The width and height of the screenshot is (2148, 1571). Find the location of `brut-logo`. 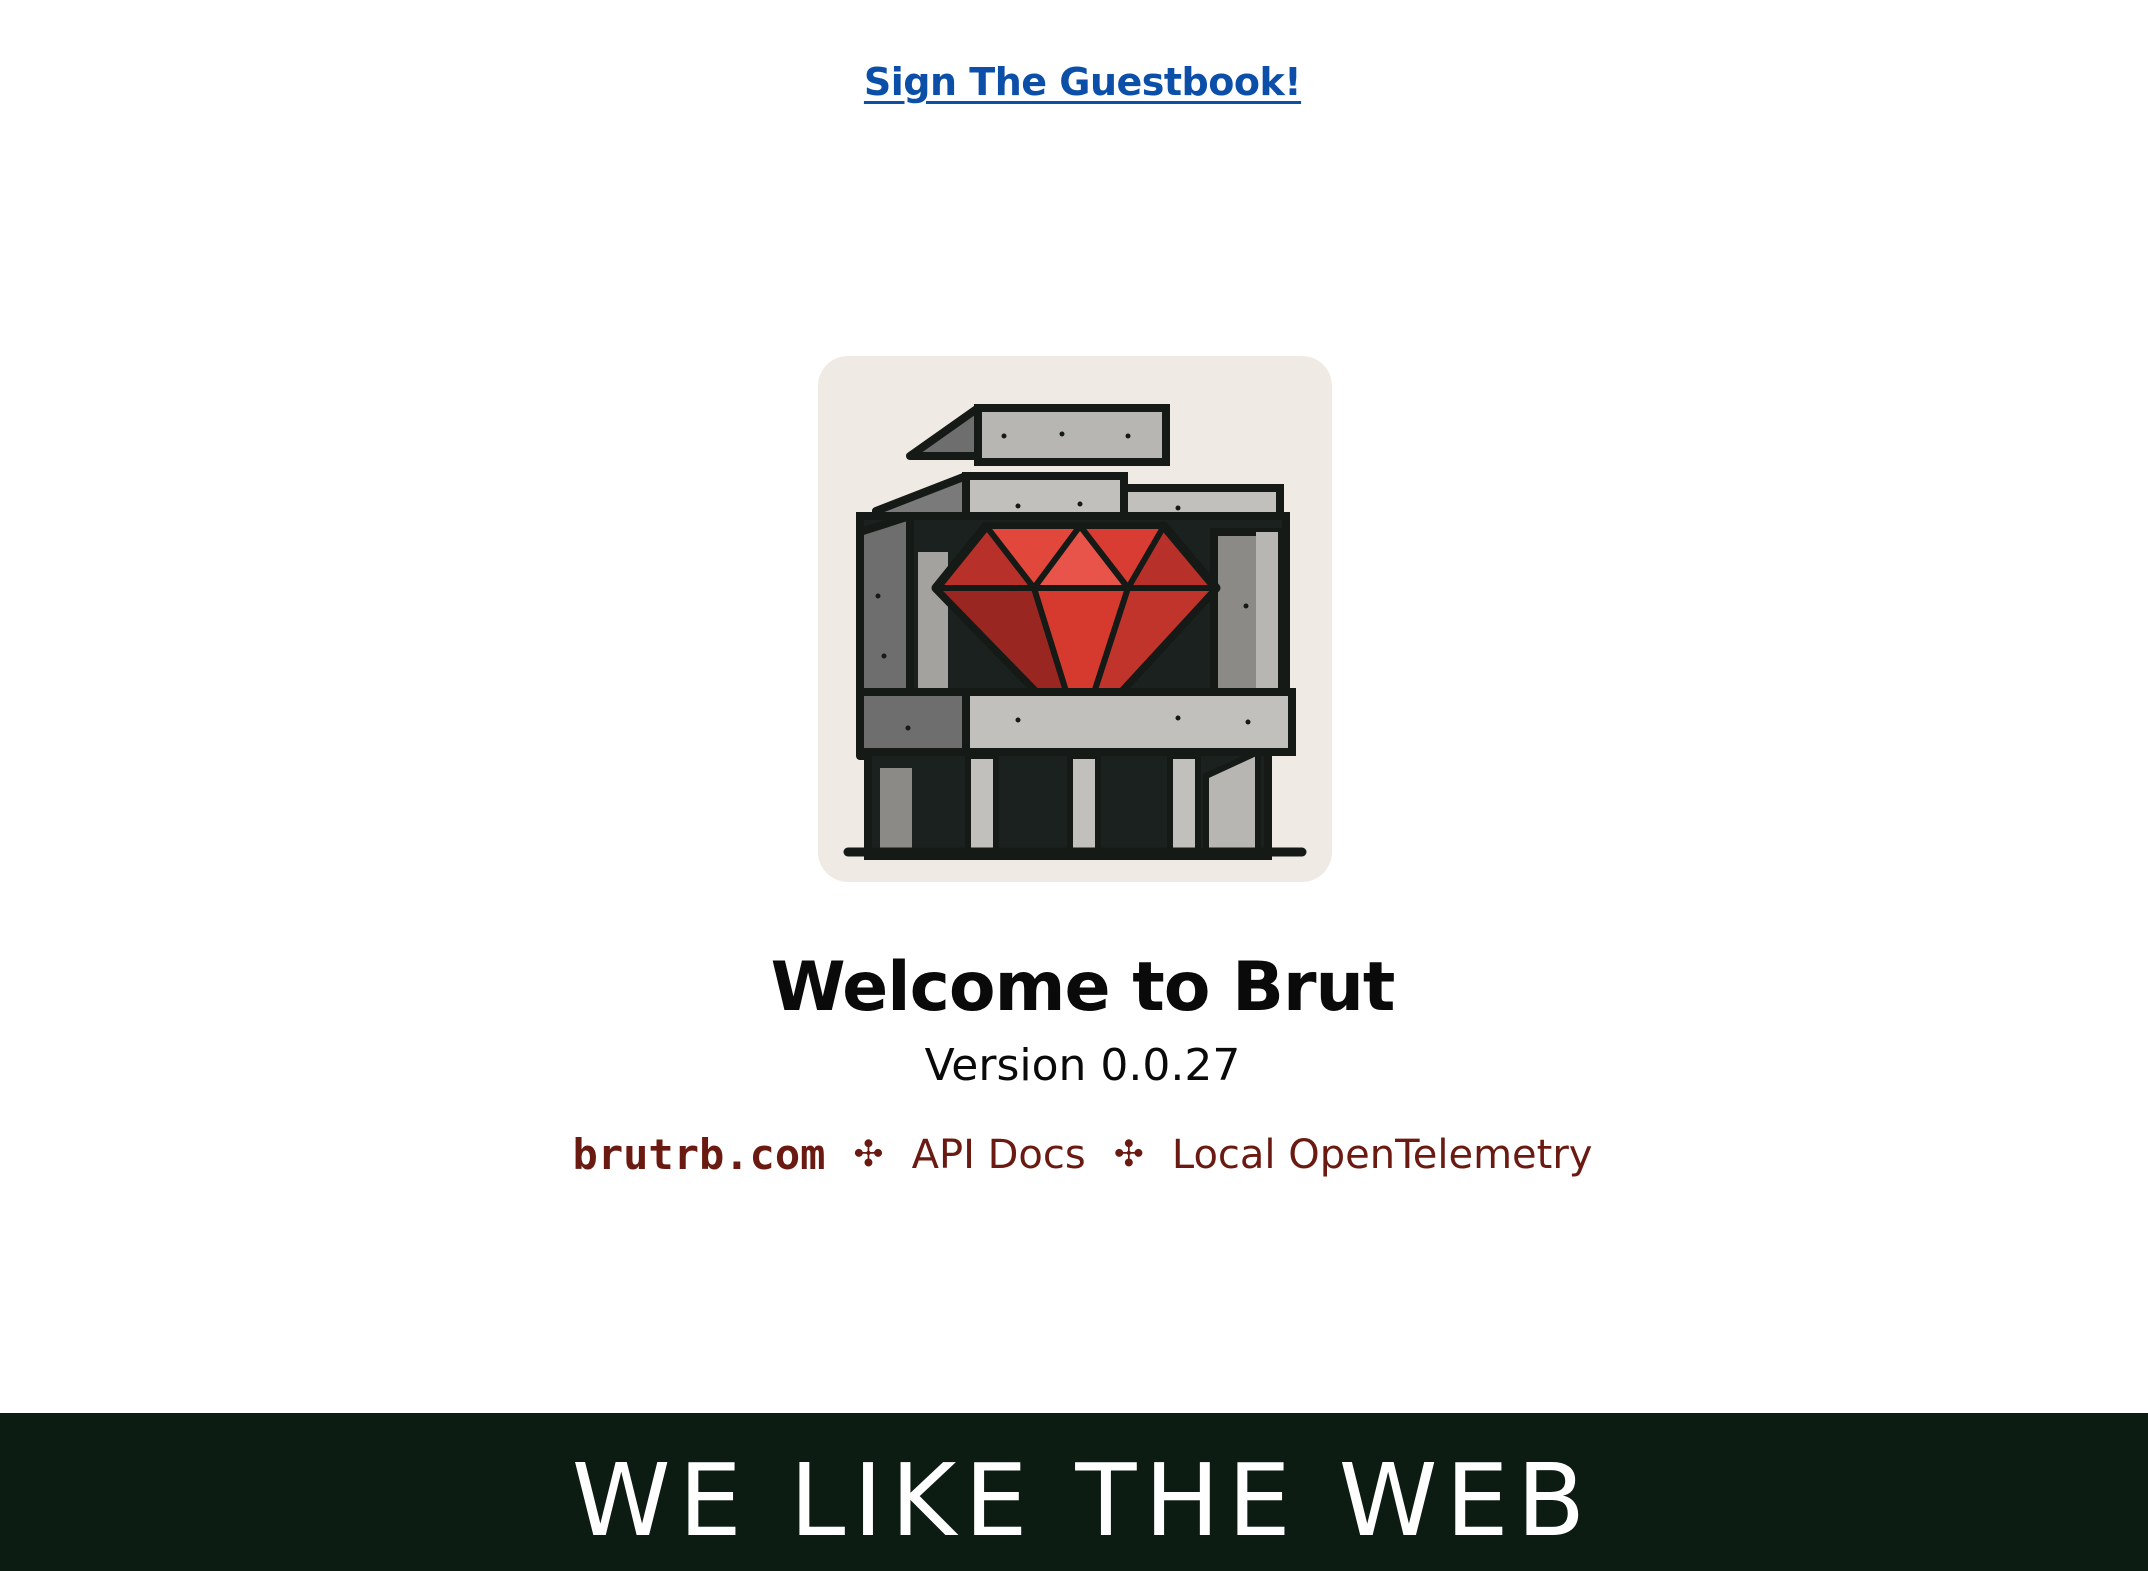

brut-logo is located at coordinates (1075, 619).